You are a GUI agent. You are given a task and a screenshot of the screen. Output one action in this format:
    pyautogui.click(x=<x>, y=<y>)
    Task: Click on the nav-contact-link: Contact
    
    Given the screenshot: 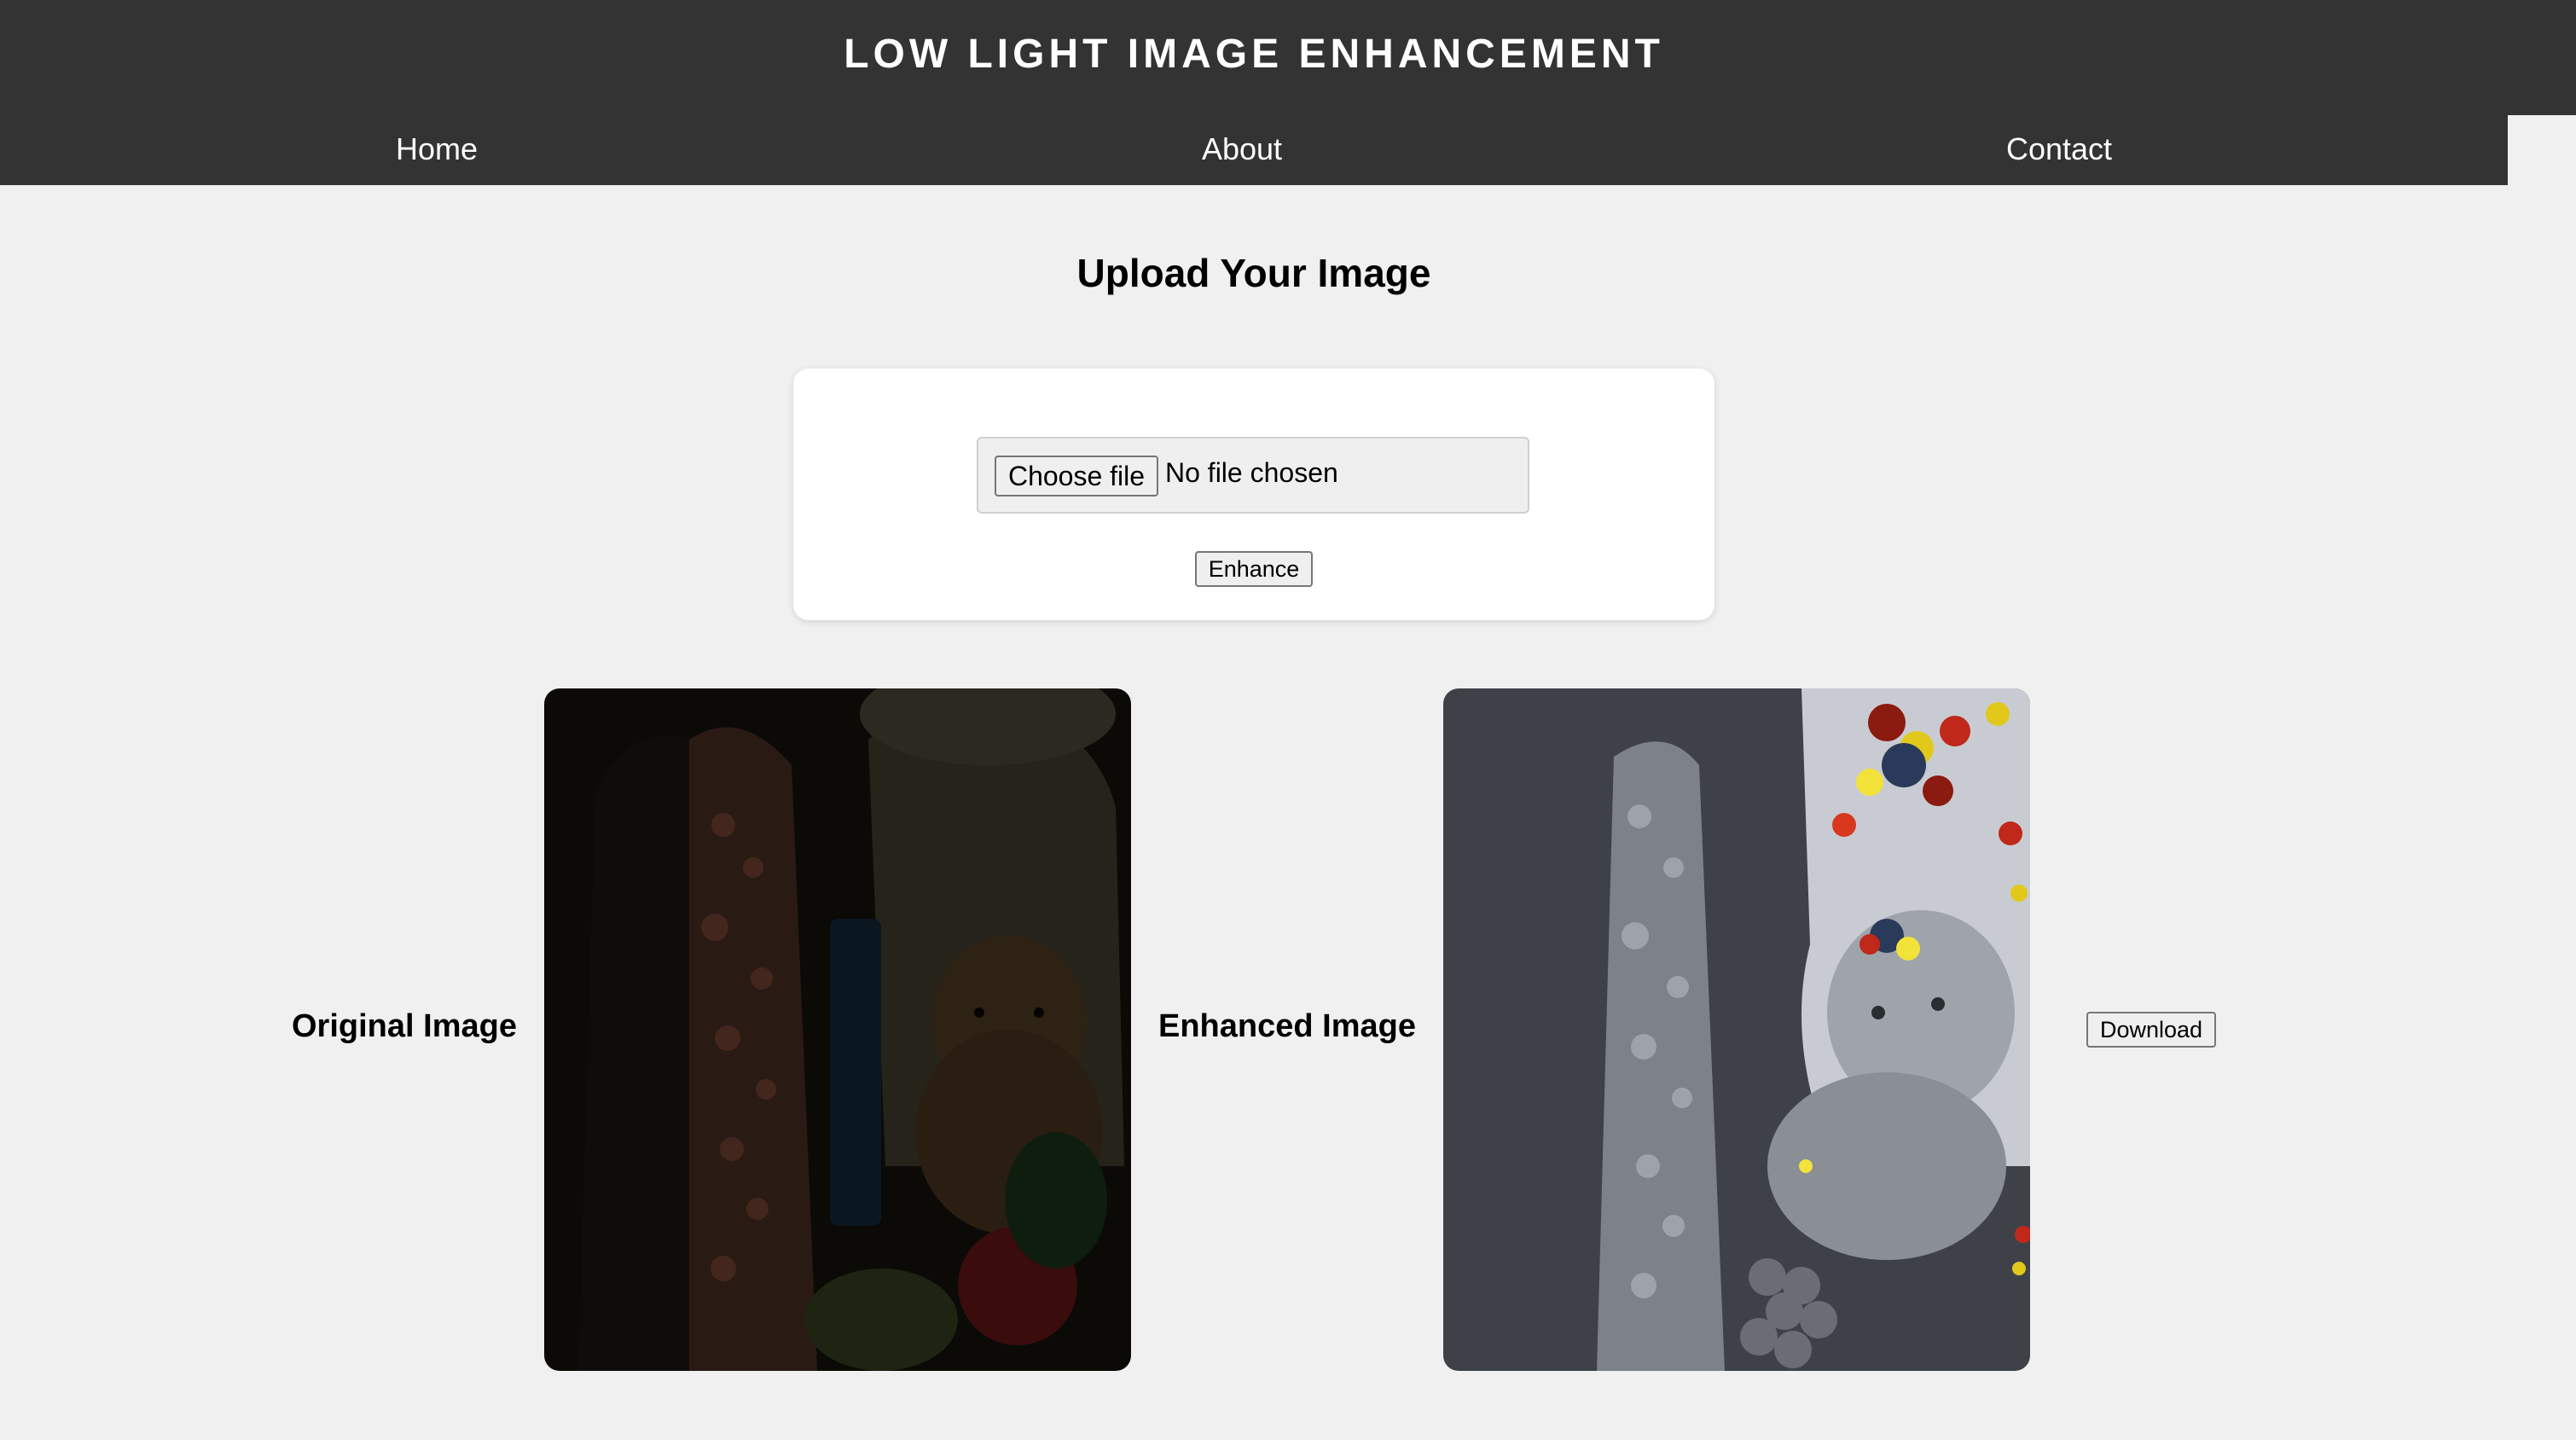 What is the action you would take?
    pyautogui.click(x=2059, y=149)
    